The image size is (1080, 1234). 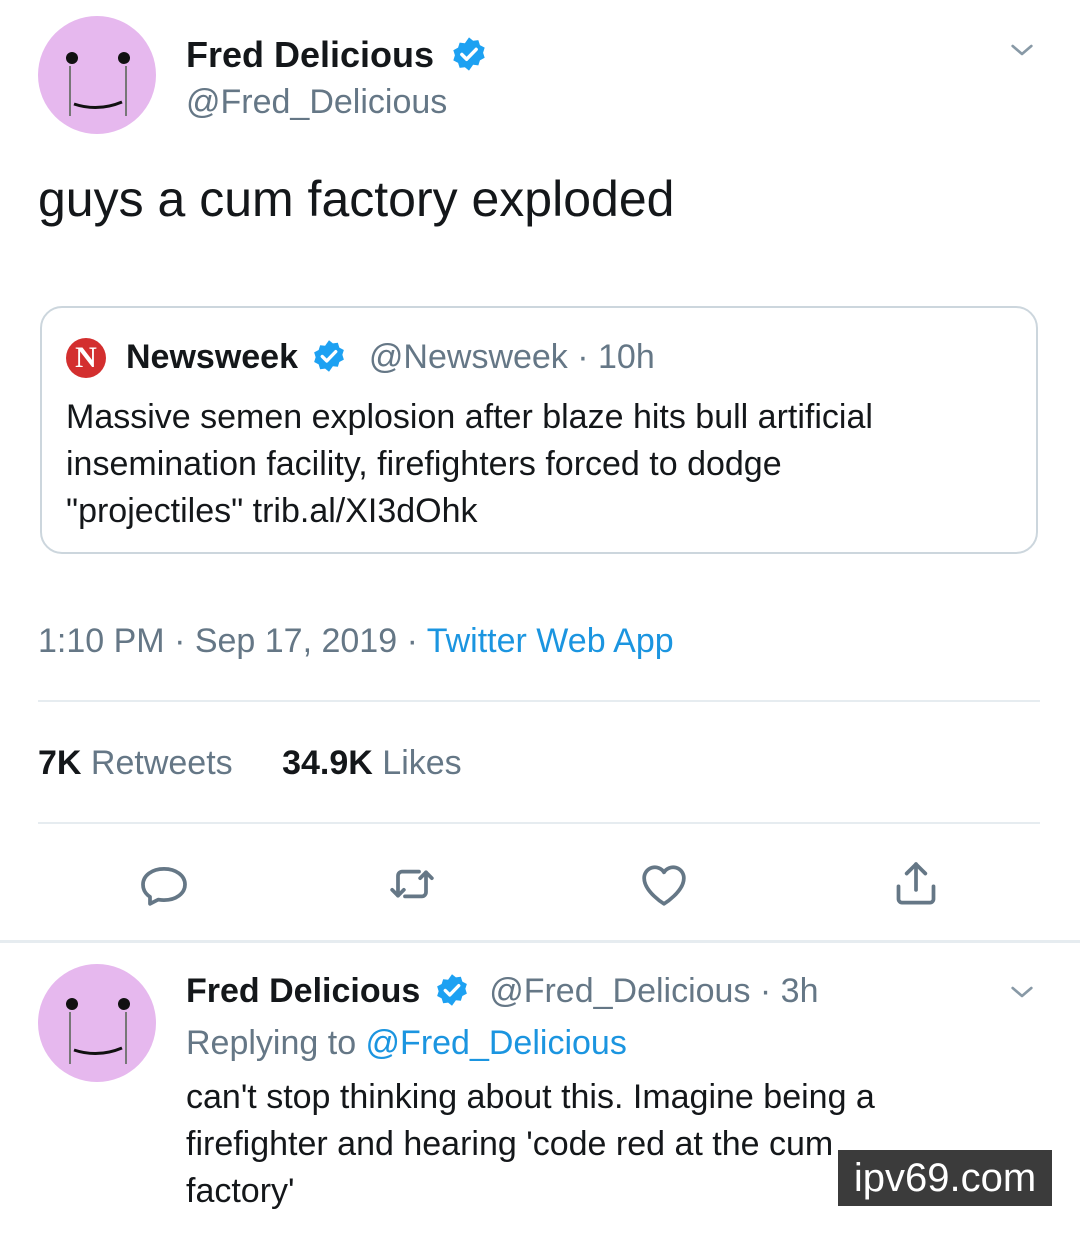 What do you see at coordinates (511, 357) in the screenshot?
I see `quoted-handle-time: @Newsweek · 10h` at bounding box center [511, 357].